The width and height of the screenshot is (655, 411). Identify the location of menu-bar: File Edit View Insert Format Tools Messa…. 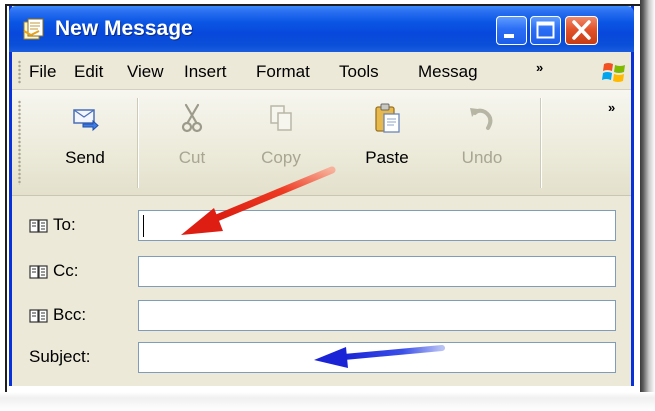
(321, 71).